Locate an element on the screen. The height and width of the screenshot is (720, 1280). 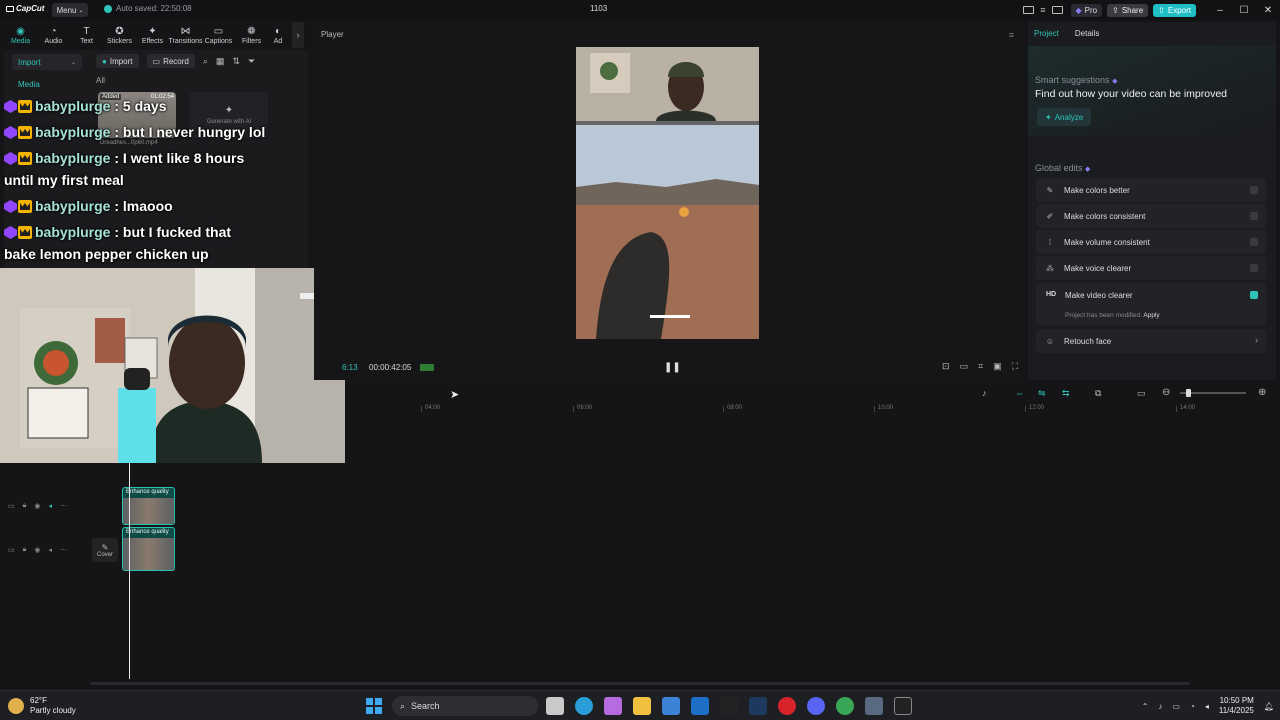
tool-media: ◉ Media is located at coordinates (20, 35).